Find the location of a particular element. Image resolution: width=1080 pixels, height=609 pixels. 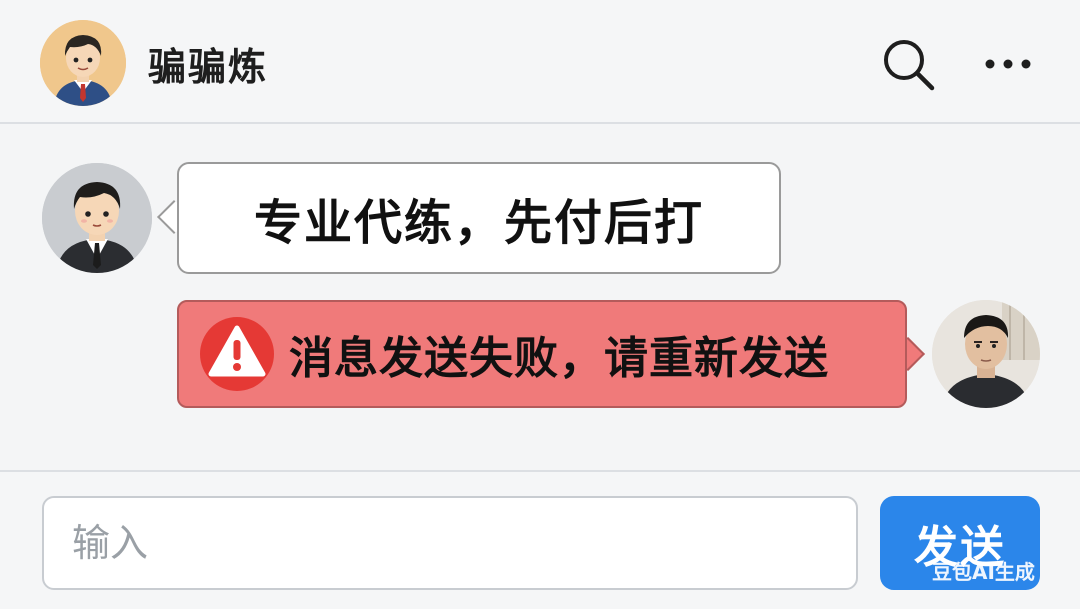

more-icon is located at coordinates (1008, 64).